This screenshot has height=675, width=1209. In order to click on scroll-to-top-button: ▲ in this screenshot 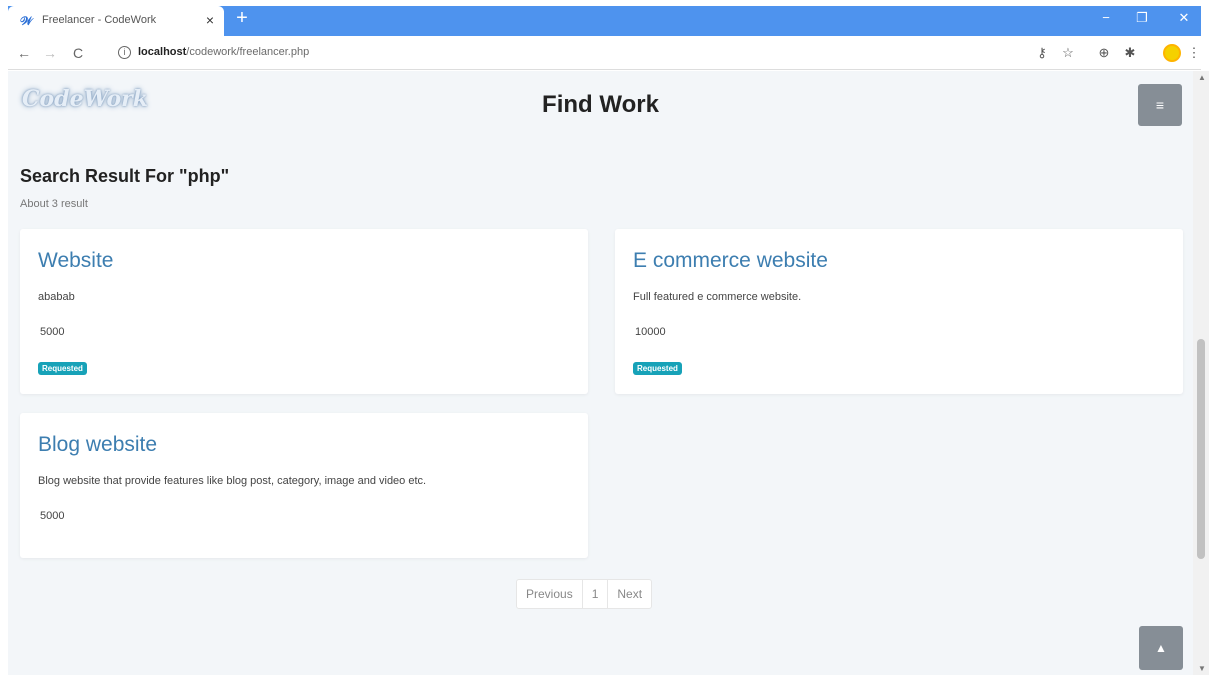, I will do `click(1161, 648)`.